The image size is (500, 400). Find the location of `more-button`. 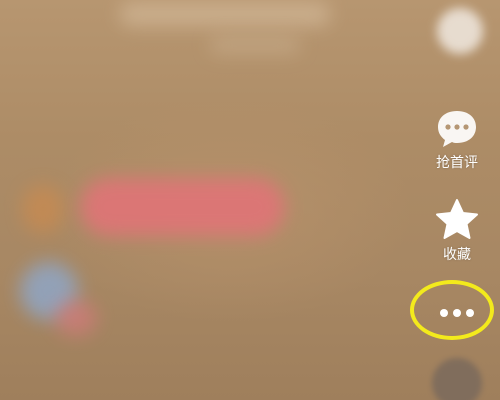

more-button is located at coordinates (457, 313).